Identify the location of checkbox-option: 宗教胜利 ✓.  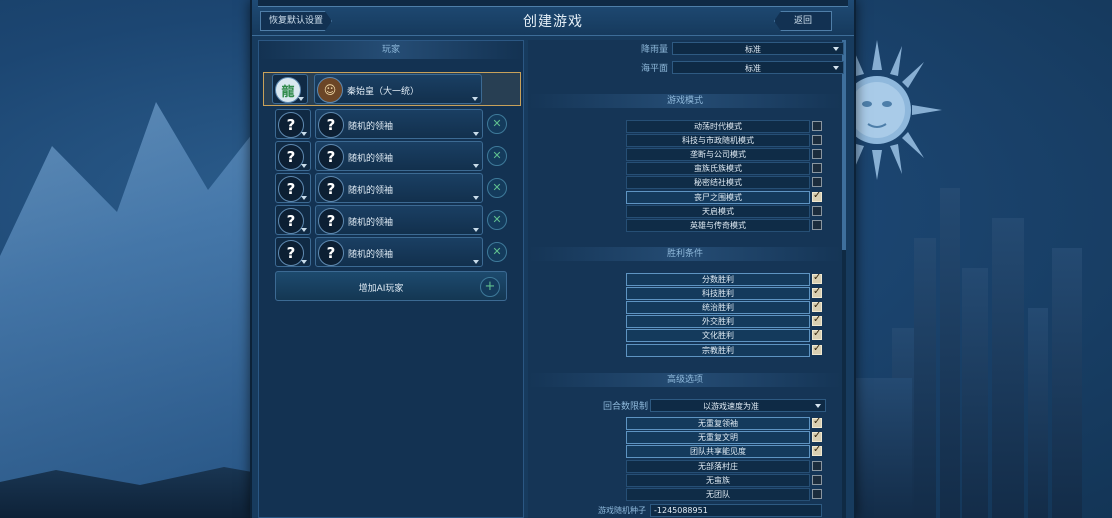
(725, 350).